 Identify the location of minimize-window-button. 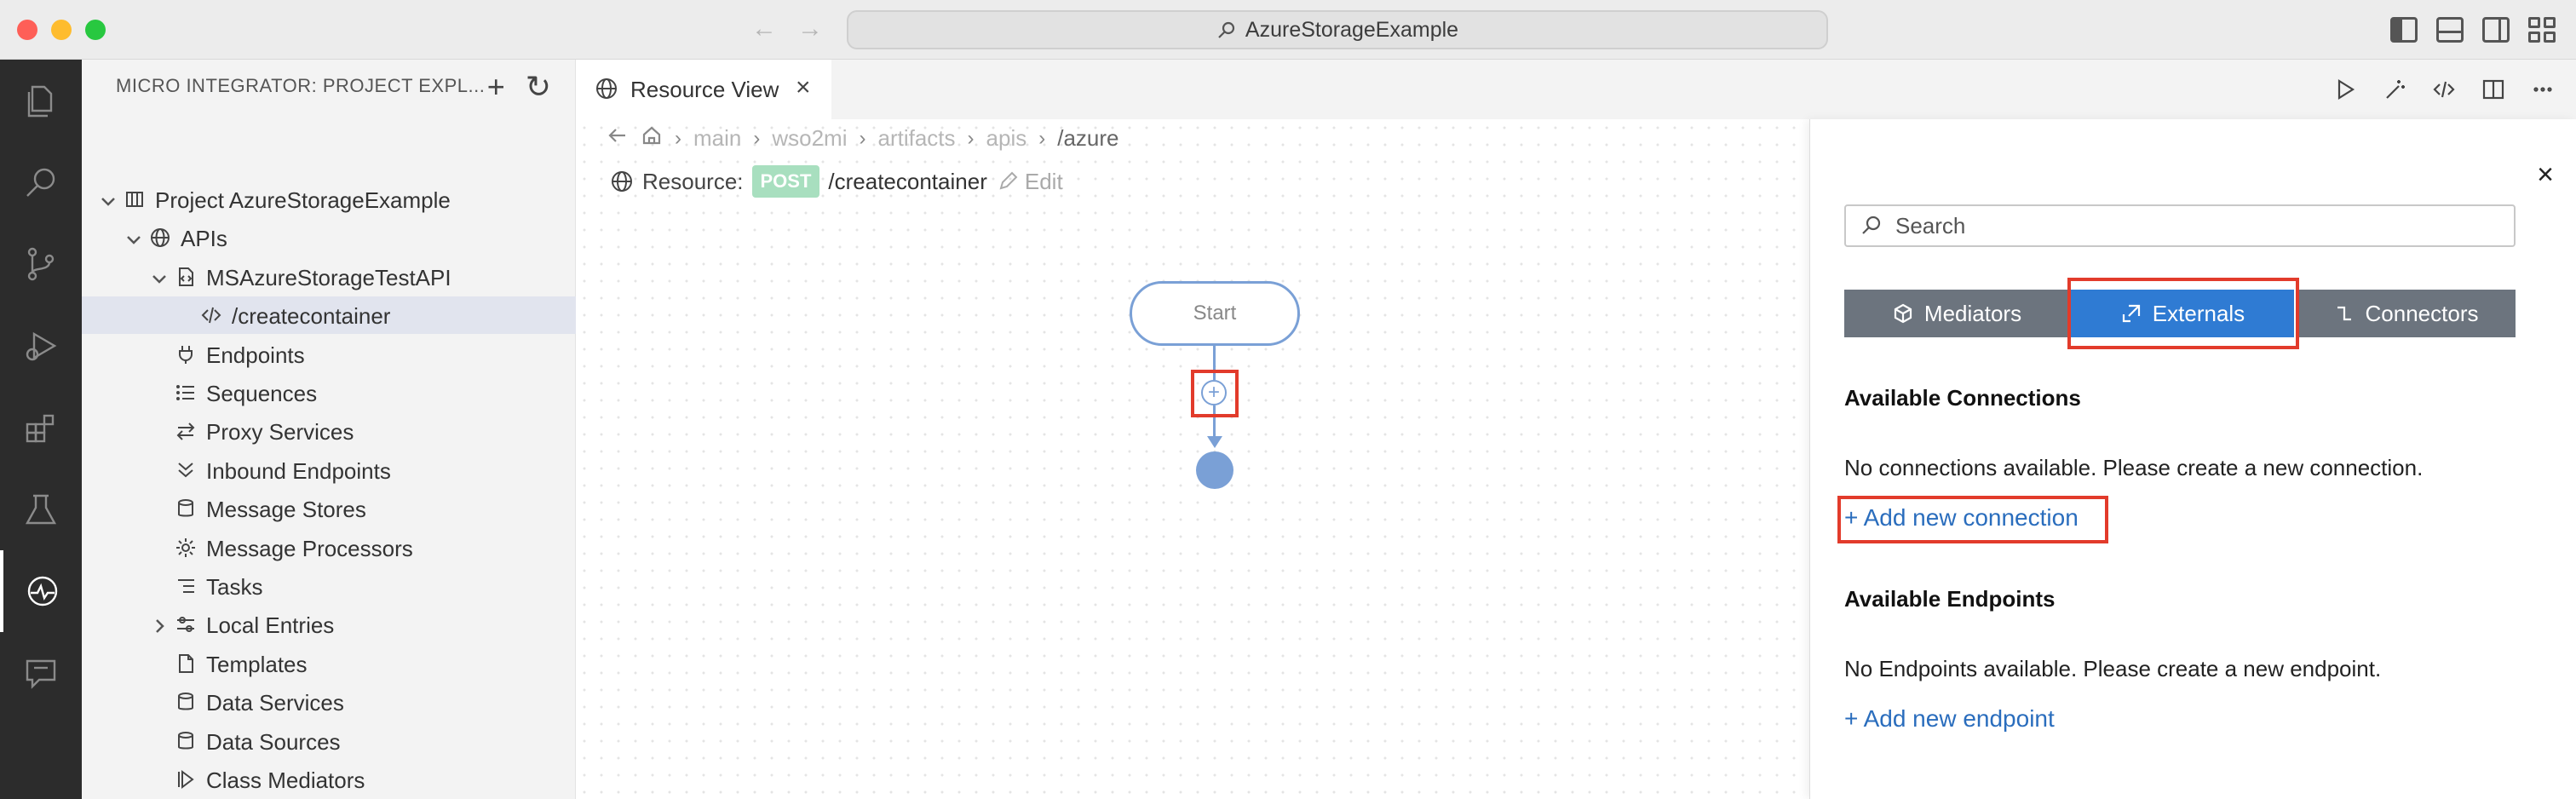
(61, 30).